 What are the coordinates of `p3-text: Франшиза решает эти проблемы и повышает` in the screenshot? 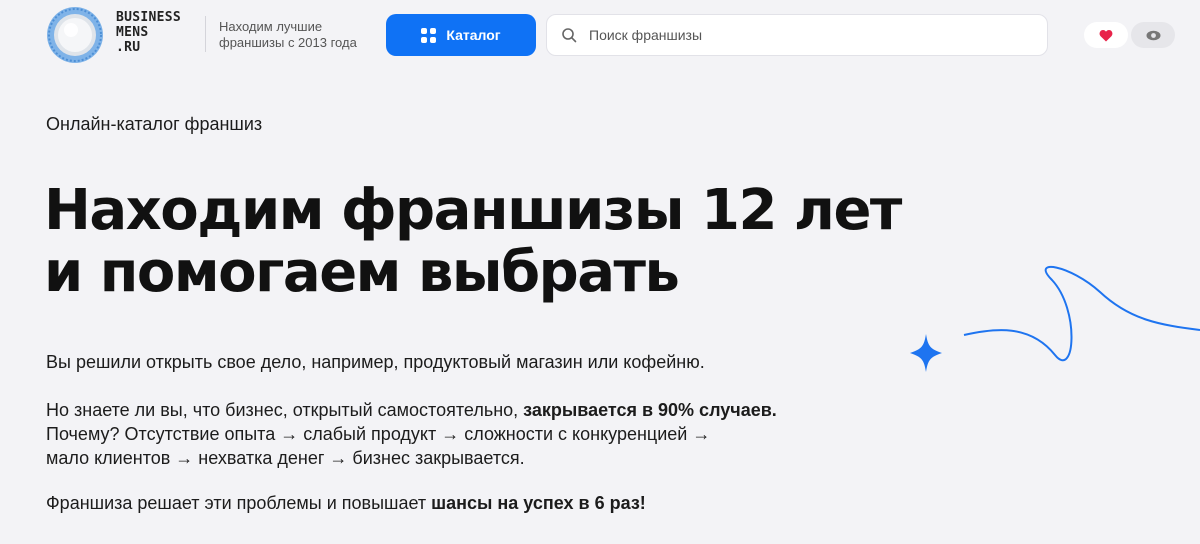 It's located at (239, 503).